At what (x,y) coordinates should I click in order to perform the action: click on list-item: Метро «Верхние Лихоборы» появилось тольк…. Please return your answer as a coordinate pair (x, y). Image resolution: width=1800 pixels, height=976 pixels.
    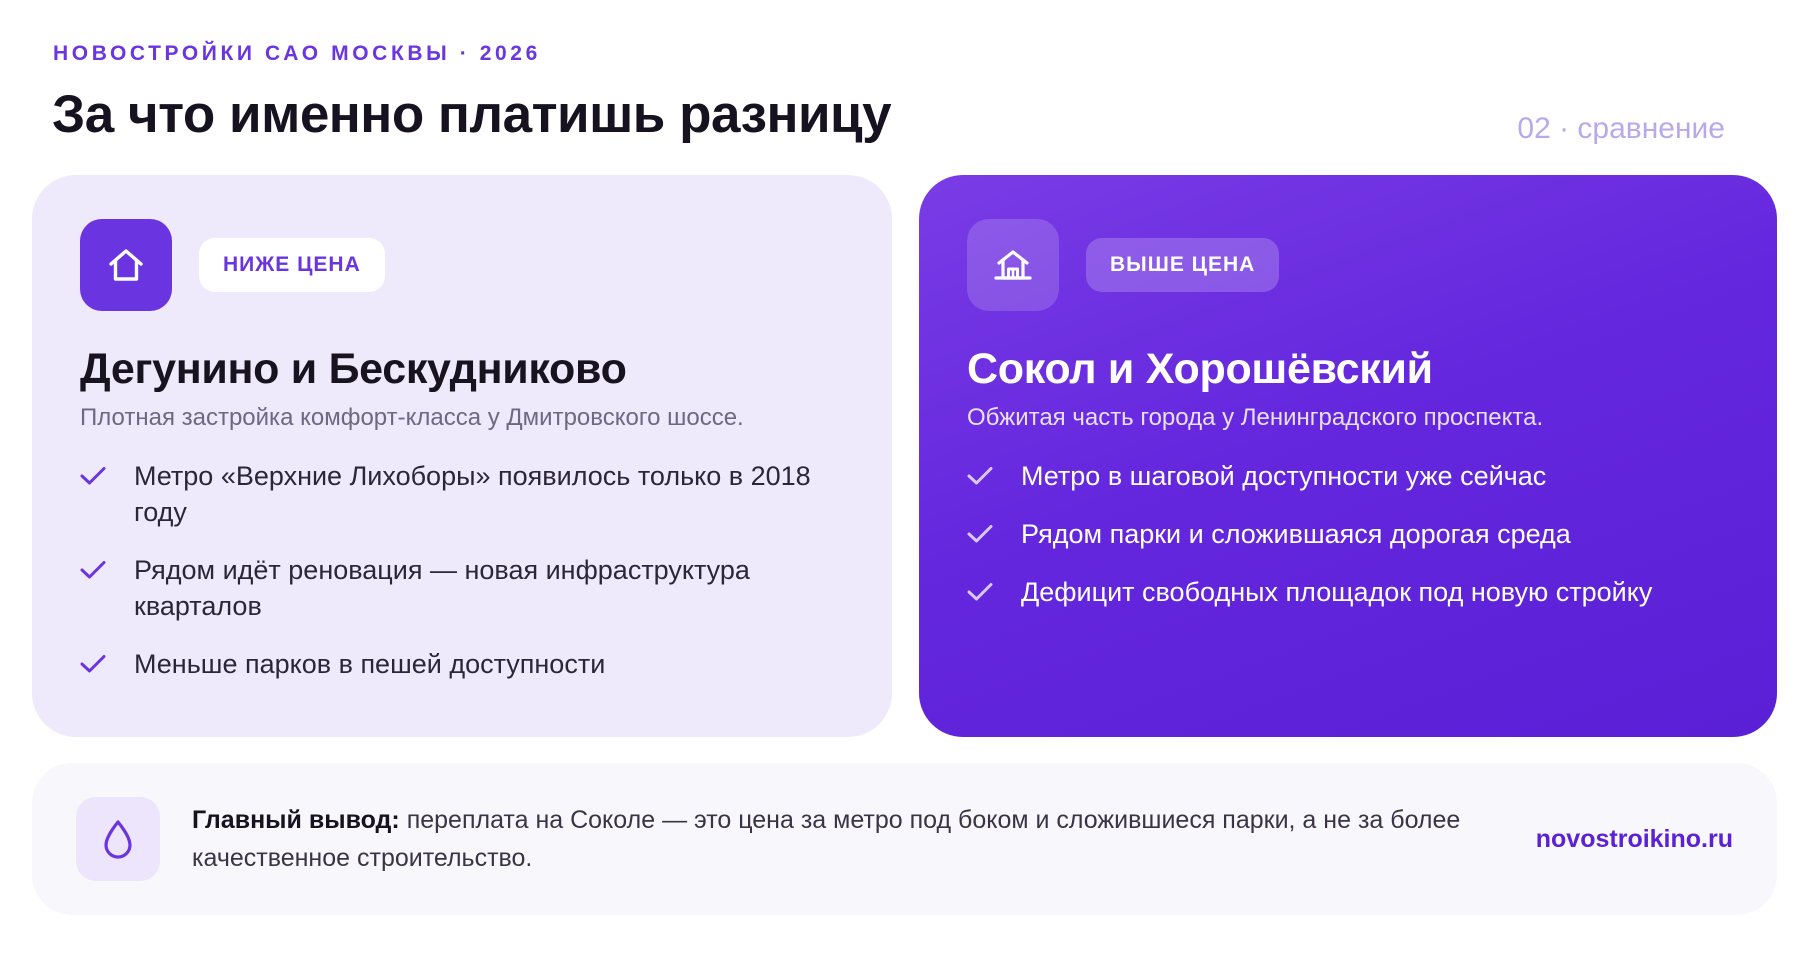
    Looking at the image, I should click on (462, 494).